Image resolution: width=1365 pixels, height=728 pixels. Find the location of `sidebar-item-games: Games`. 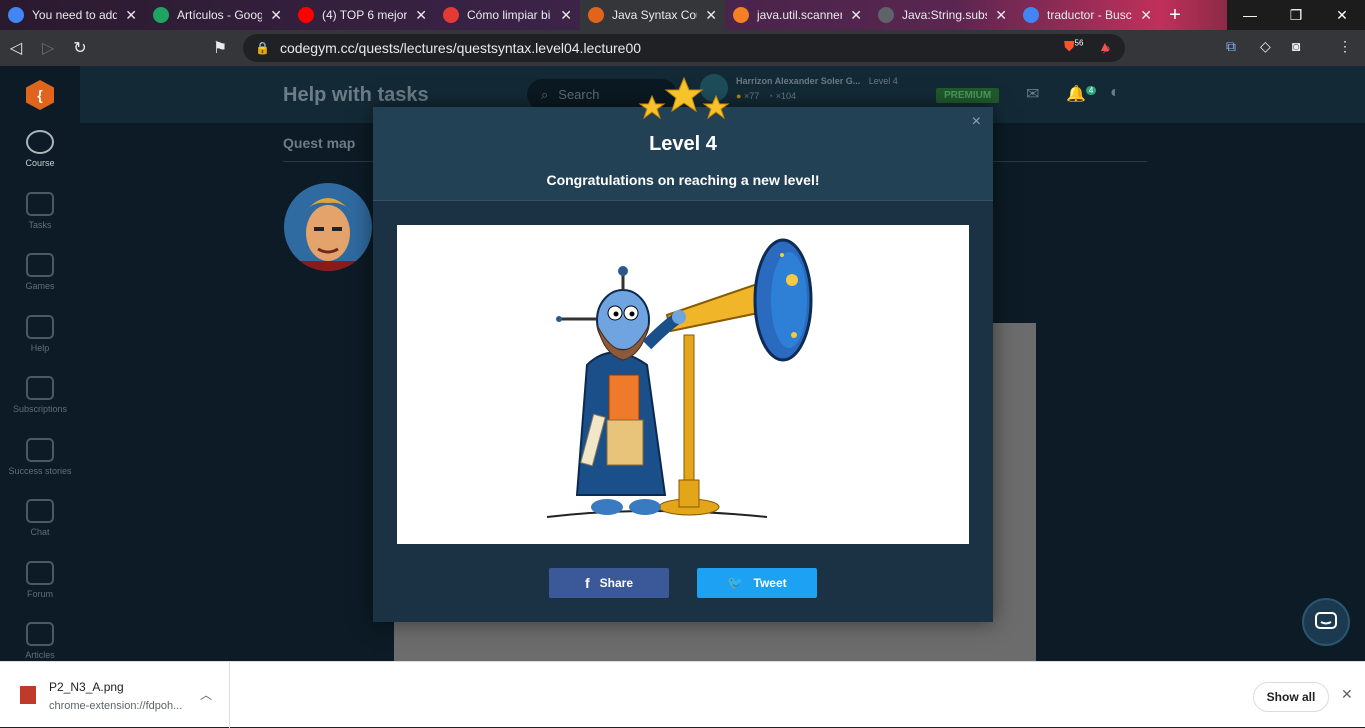

sidebar-item-games: Games is located at coordinates (40, 272).